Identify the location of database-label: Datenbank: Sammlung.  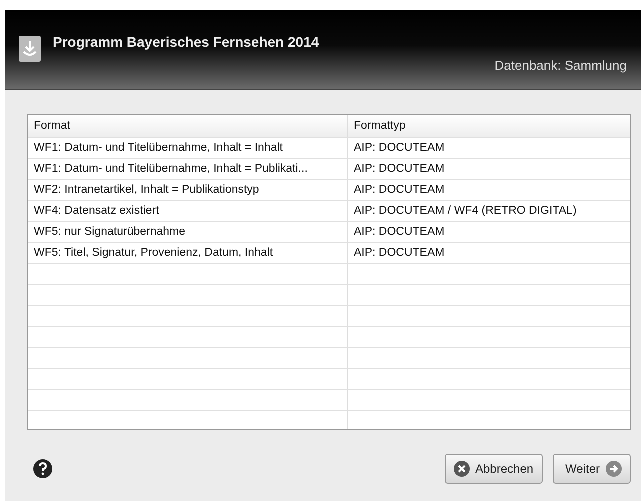
(560, 65).